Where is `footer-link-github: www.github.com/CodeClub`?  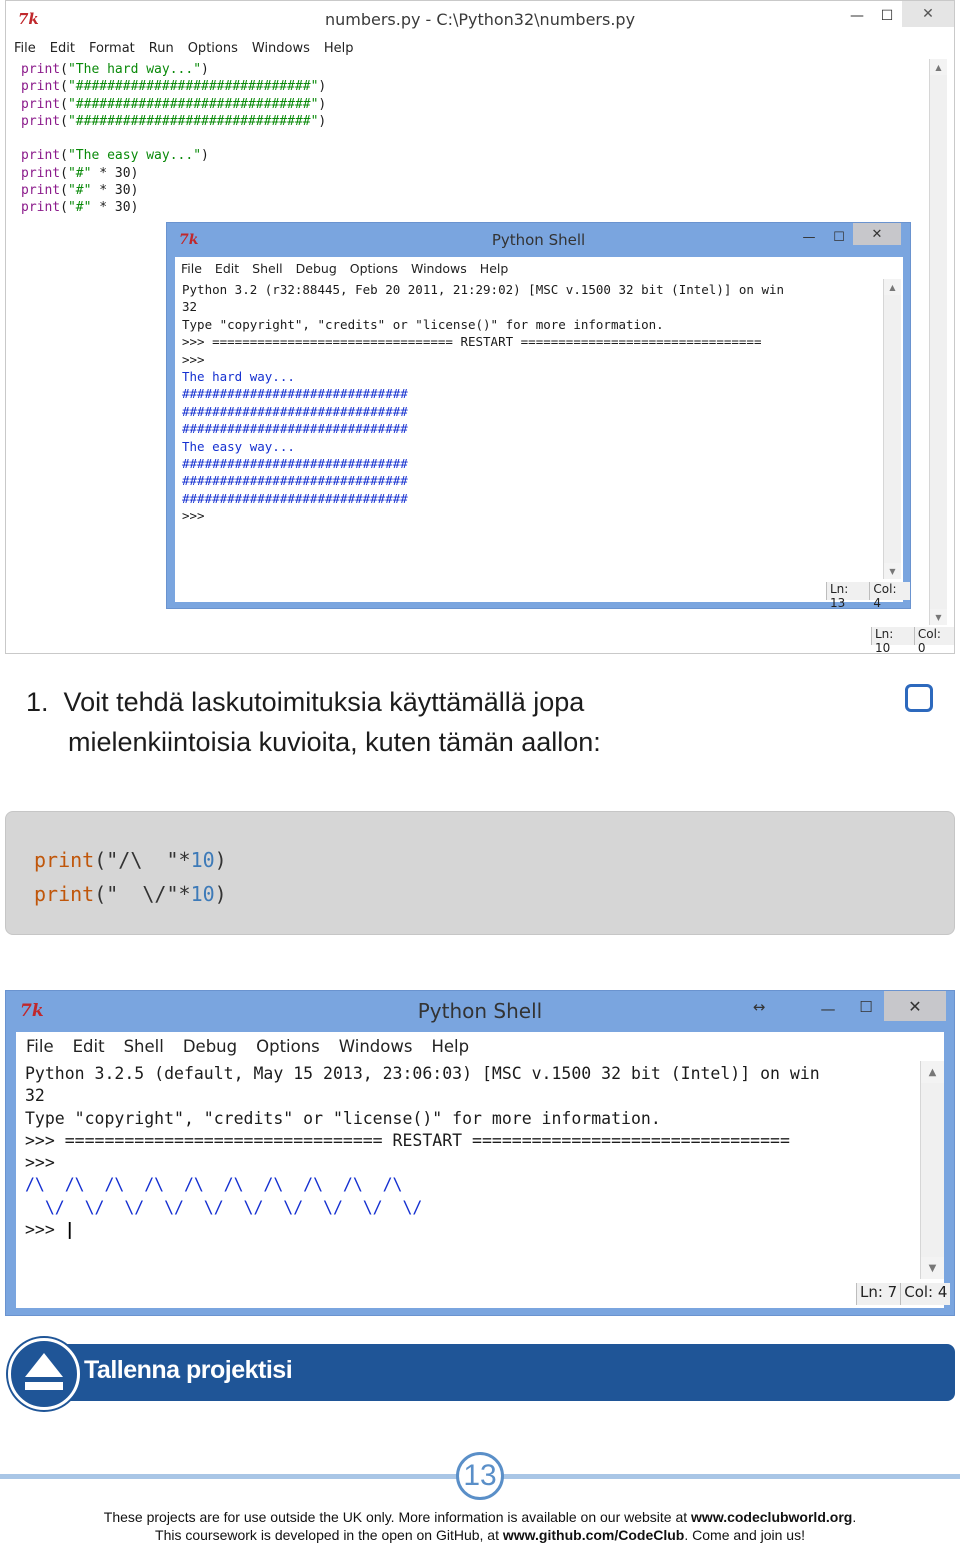
footer-link-github: www.github.com/CodeClub is located at coordinates (593, 1535).